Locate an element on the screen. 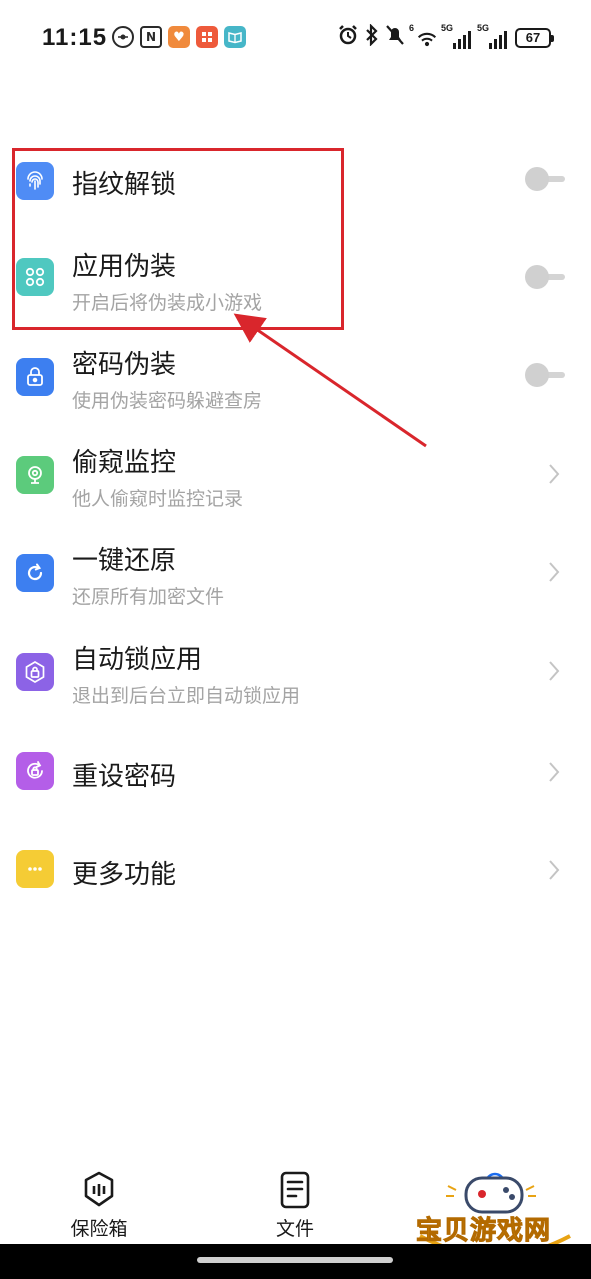 This screenshot has width=591, height=1279. status-bar: 11:15 N ♥ 6 5G 5G 67 is located at coordinates (295, 40).